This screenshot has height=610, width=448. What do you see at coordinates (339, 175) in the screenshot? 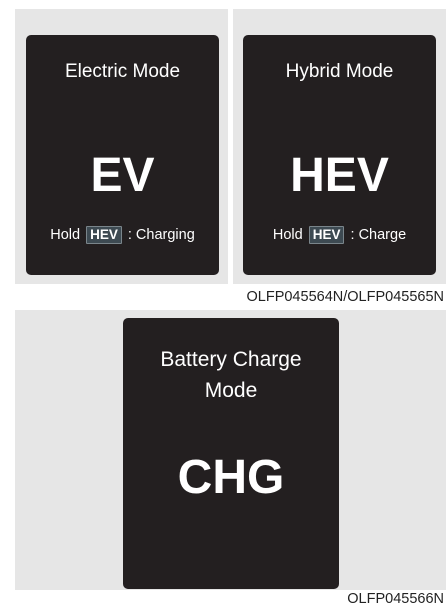
I see `hev-mode-label: HEV` at bounding box center [339, 175].